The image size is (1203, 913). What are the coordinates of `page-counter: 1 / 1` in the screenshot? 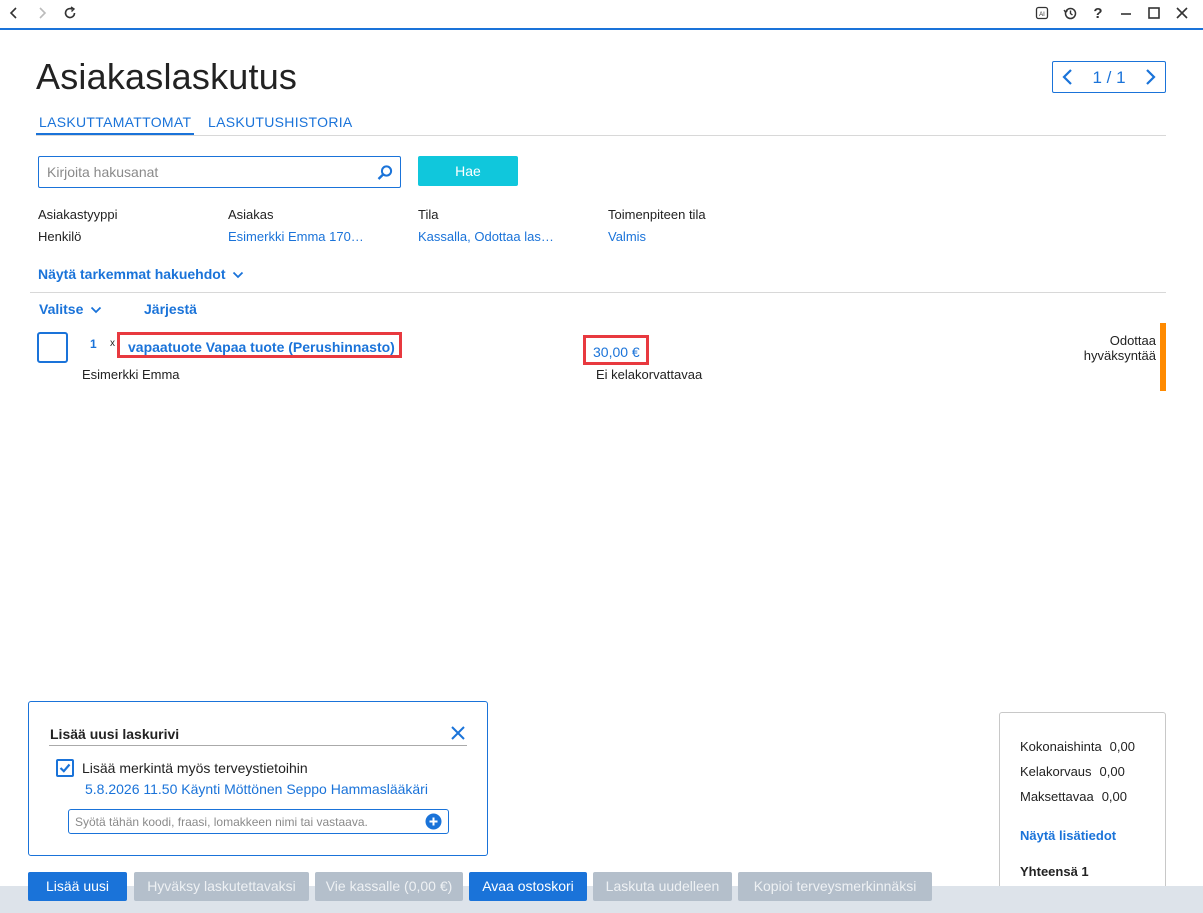 It's located at (1109, 77).